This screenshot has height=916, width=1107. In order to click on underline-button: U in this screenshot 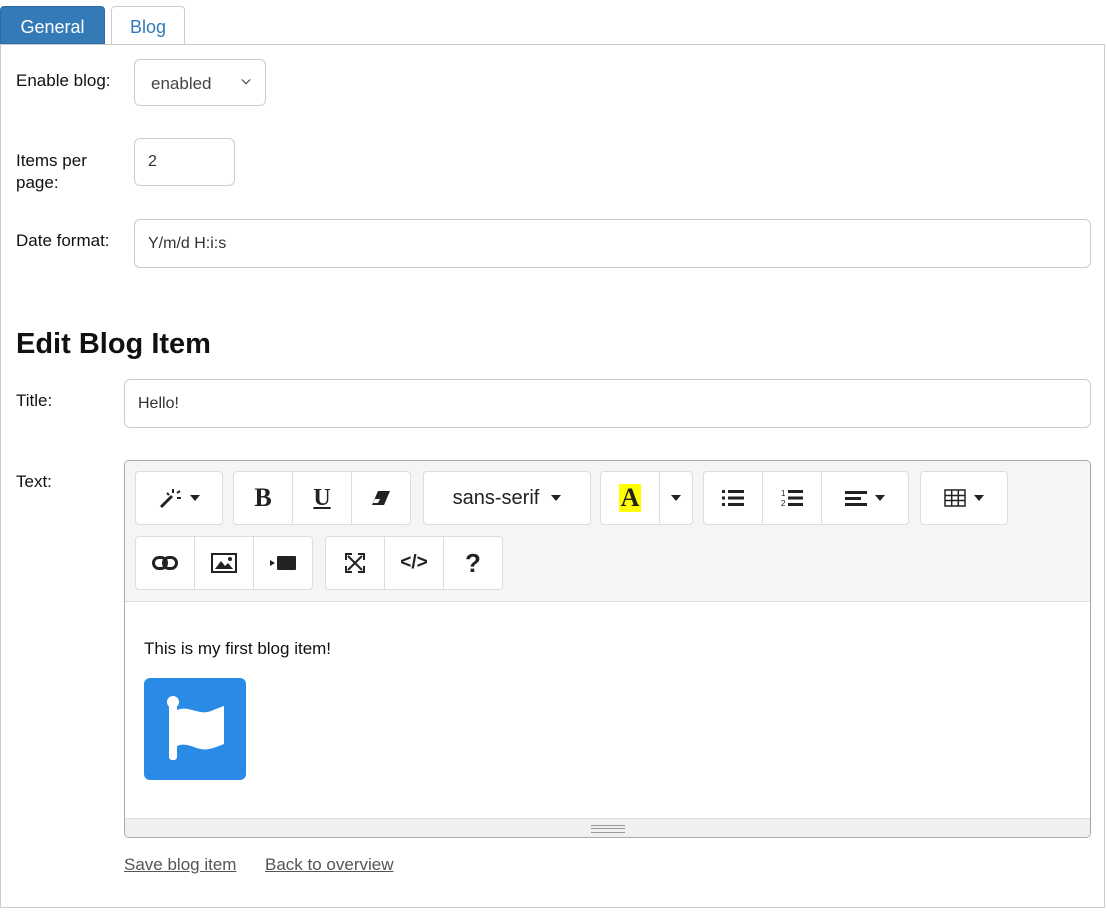, I will do `click(322, 498)`.